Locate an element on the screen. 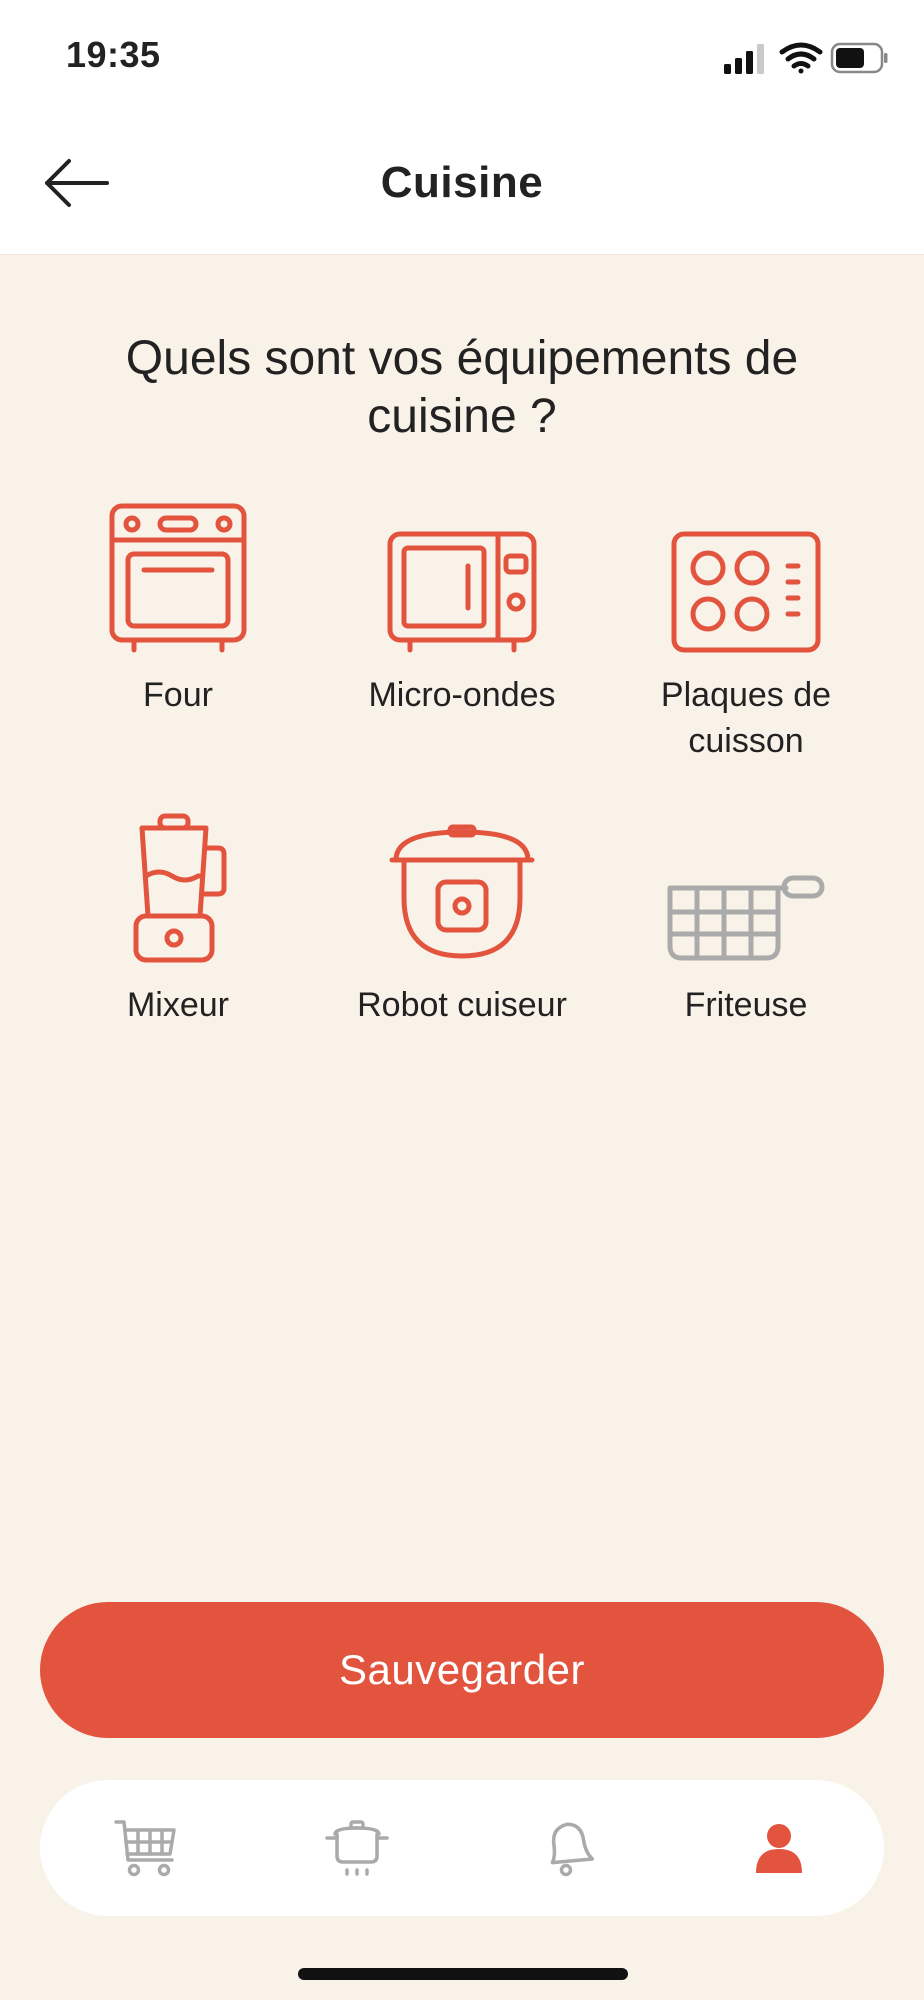 The height and width of the screenshot is (2000, 924). signal-icon is located at coordinates (744, 59).